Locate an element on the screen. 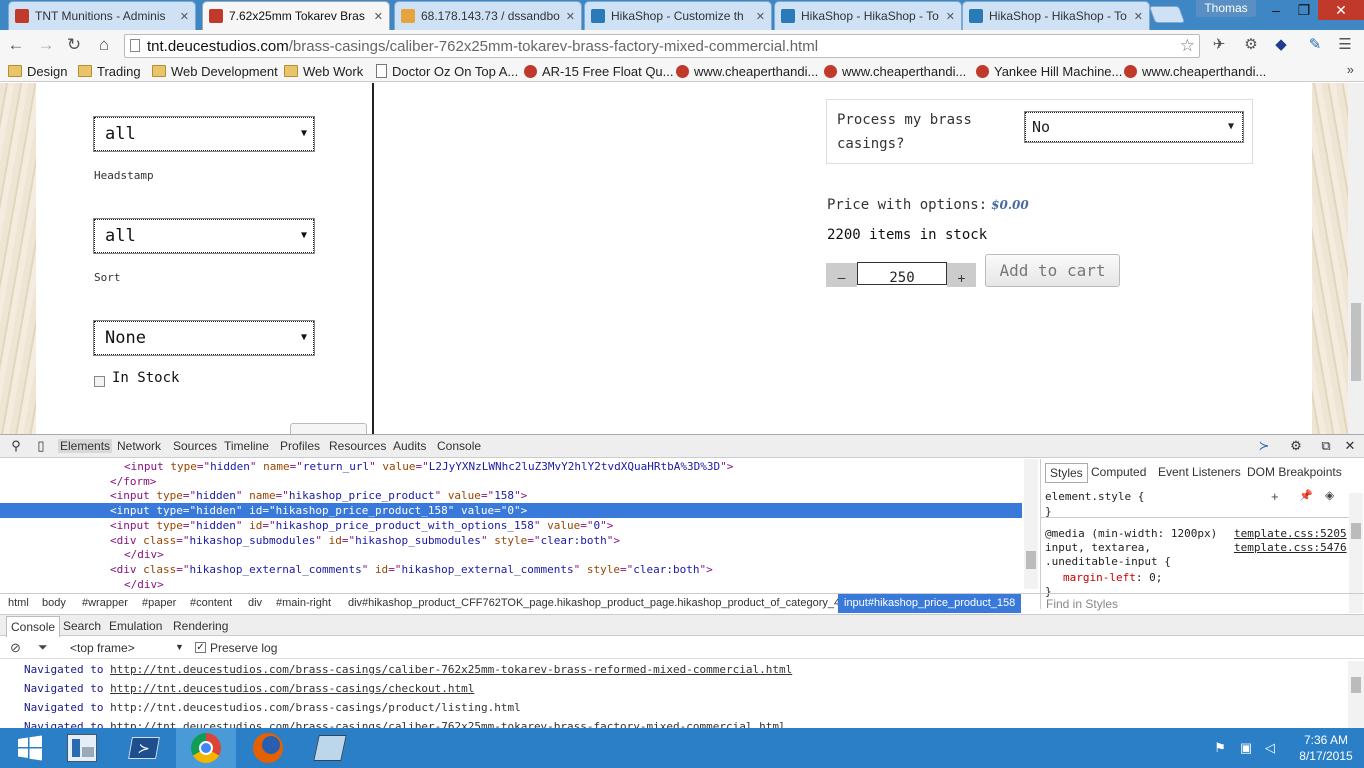 The image size is (1364, 768). server-manager-icon is located at coordinates (82, 748).